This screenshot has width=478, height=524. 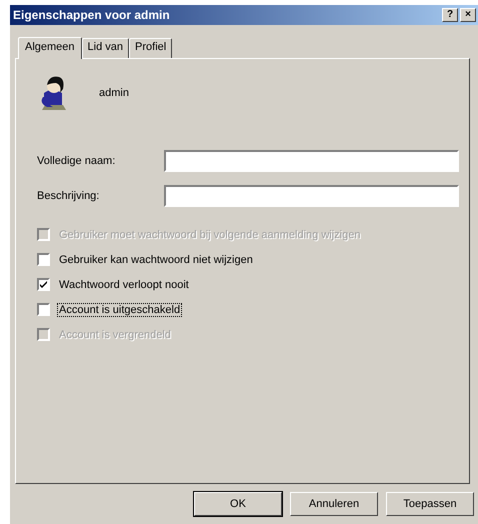 I want to click on checkmark-icon, so click(x=43, y=284).